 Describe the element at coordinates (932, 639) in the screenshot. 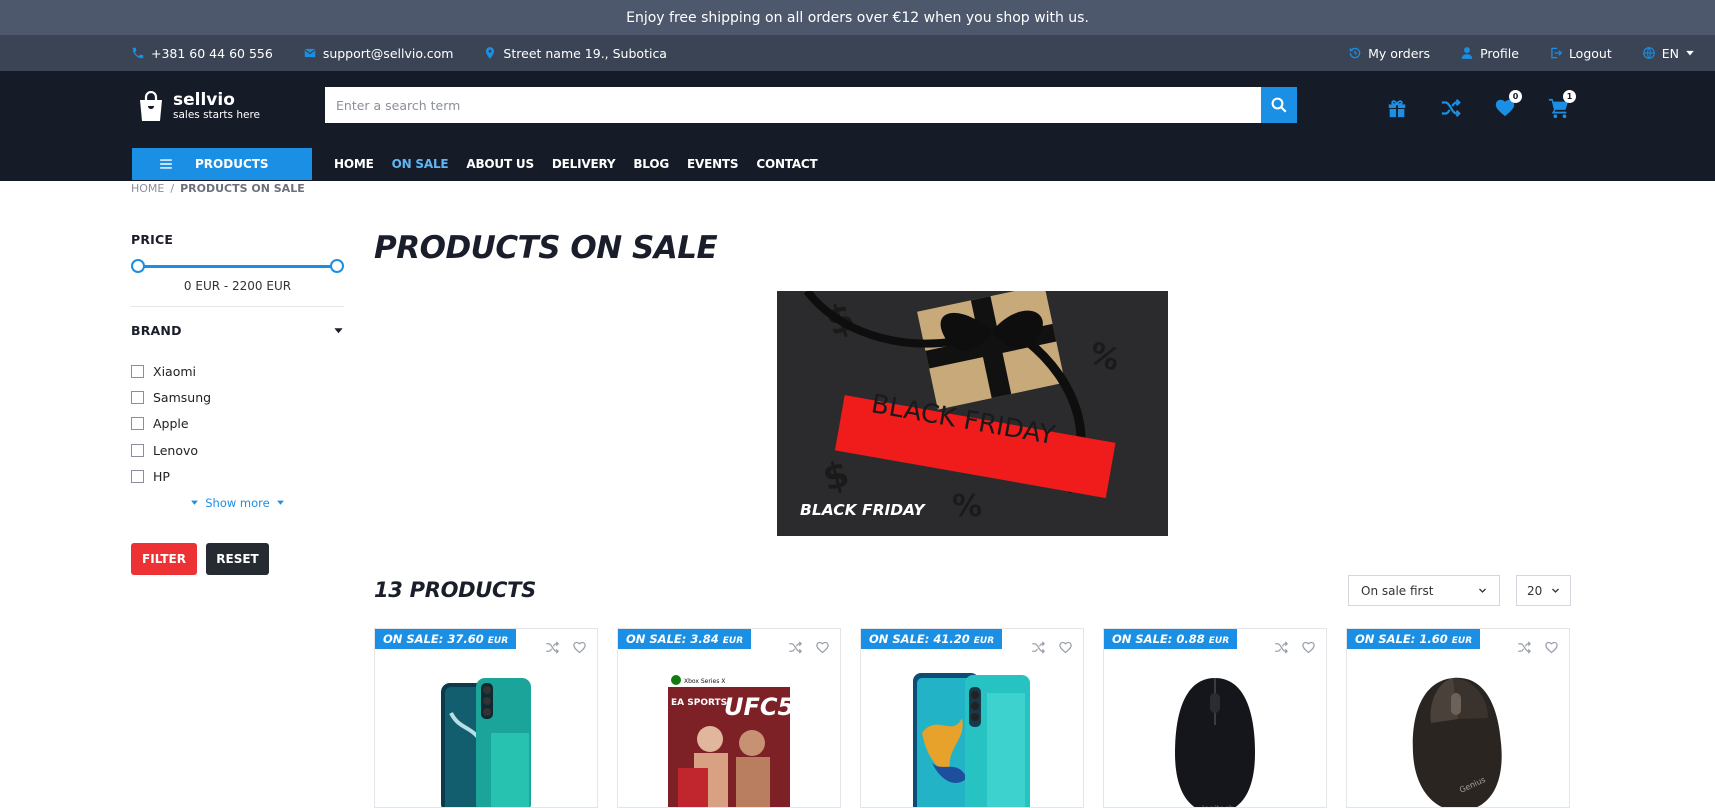

I see `sale-badge: ON SALE: 41.20 EUR` at that location.